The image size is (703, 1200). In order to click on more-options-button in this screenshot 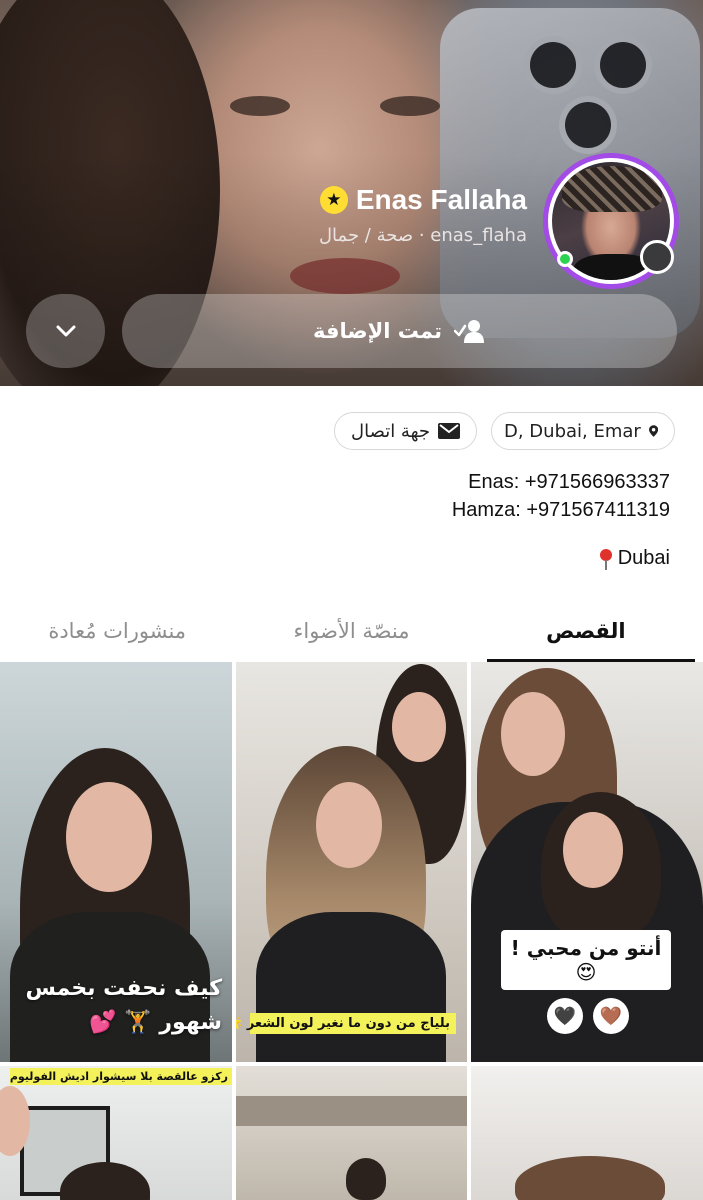, I will do `click(65, 331)`.